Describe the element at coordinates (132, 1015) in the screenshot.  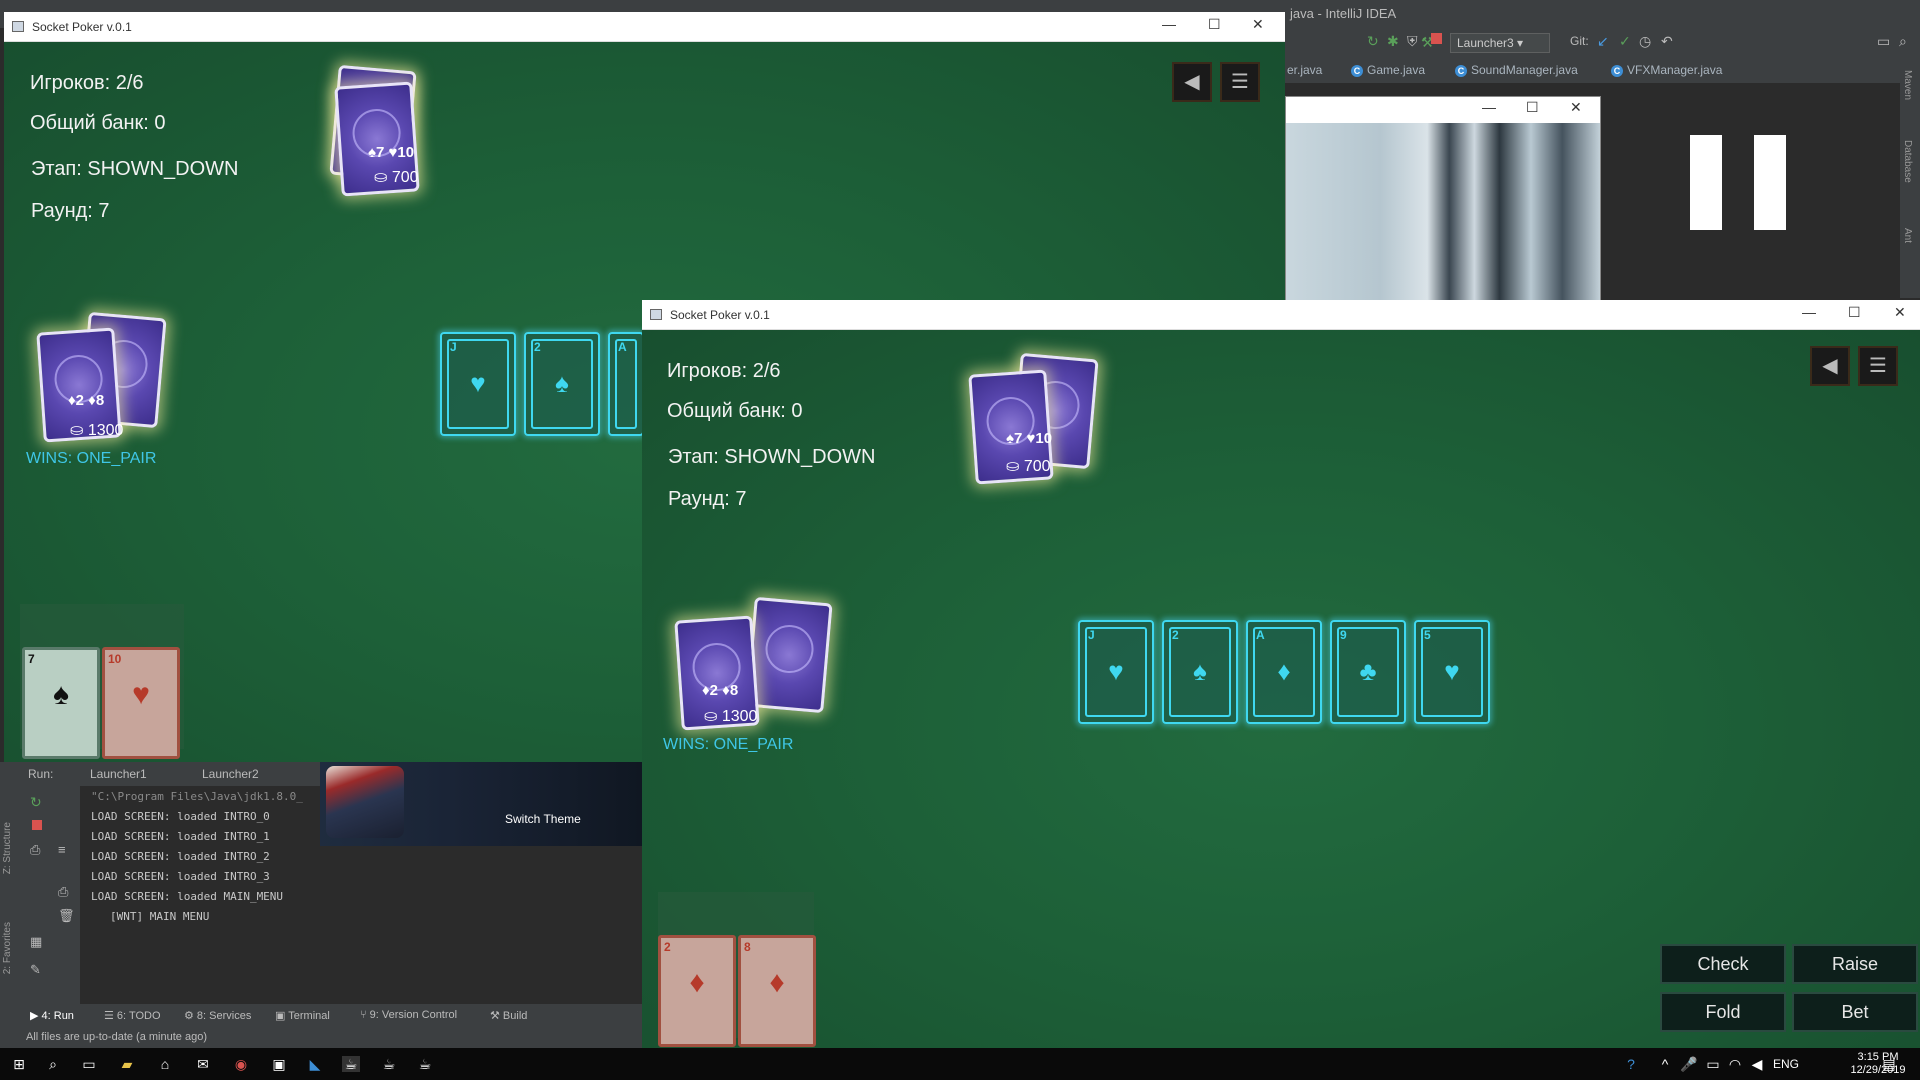
I see `tool-tab-todo: ☰ 6: TODO` at that location.